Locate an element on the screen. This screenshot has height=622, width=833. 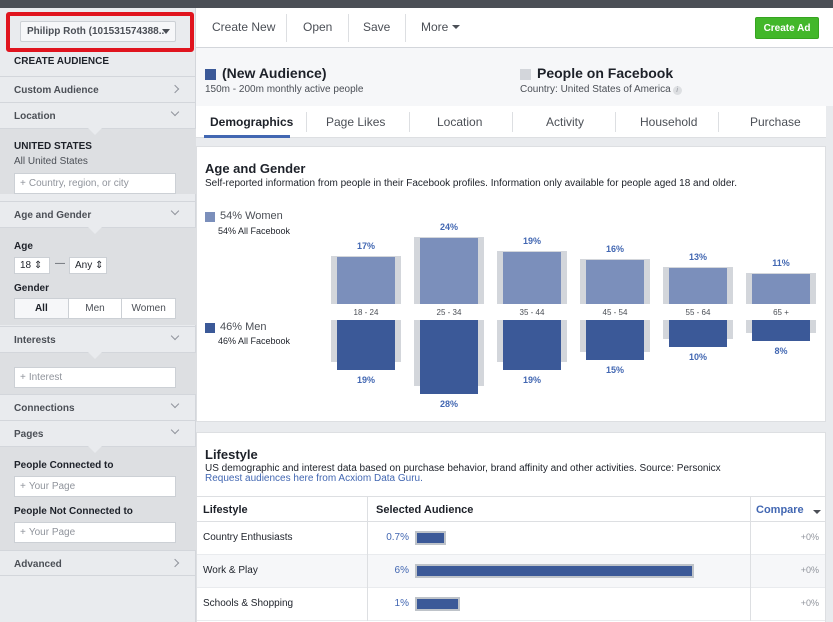
tab-demographics: Demographics is located at coordinates (251, 122).